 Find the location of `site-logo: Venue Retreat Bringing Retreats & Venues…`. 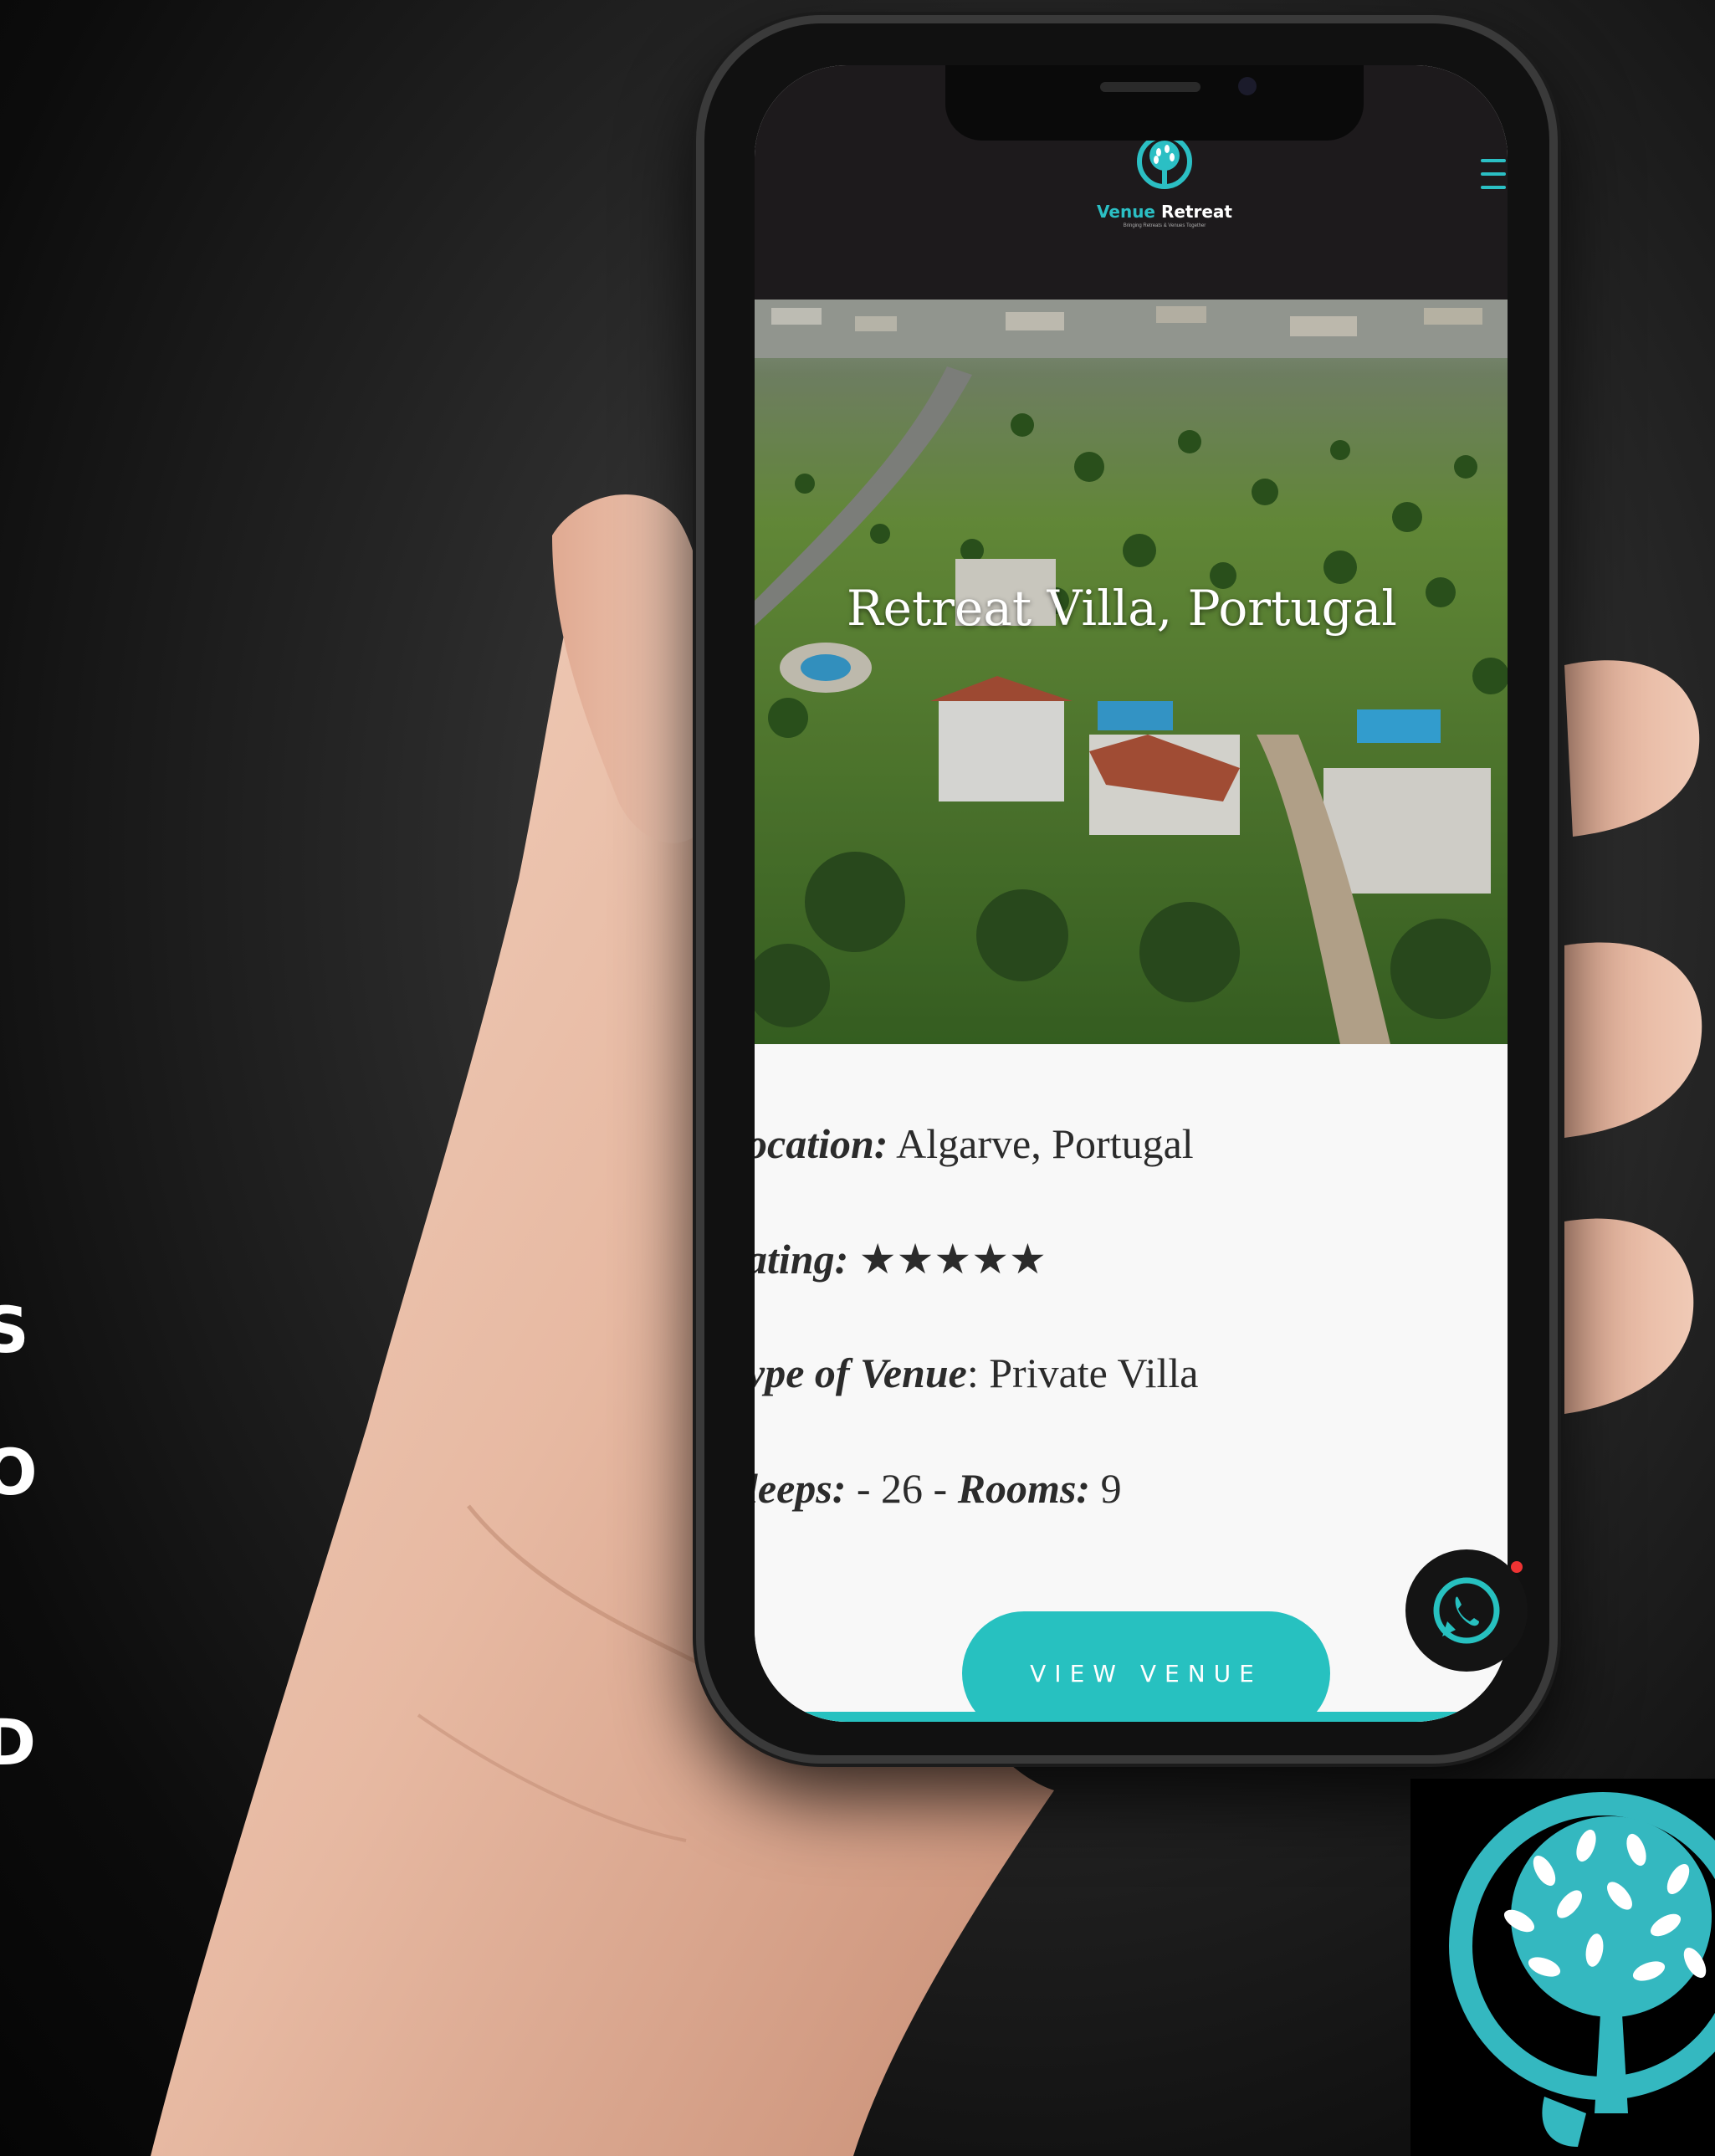

site-logo: Venue Retreat Bringing Retreats & Venues… is located at coordinates (1165, 180).